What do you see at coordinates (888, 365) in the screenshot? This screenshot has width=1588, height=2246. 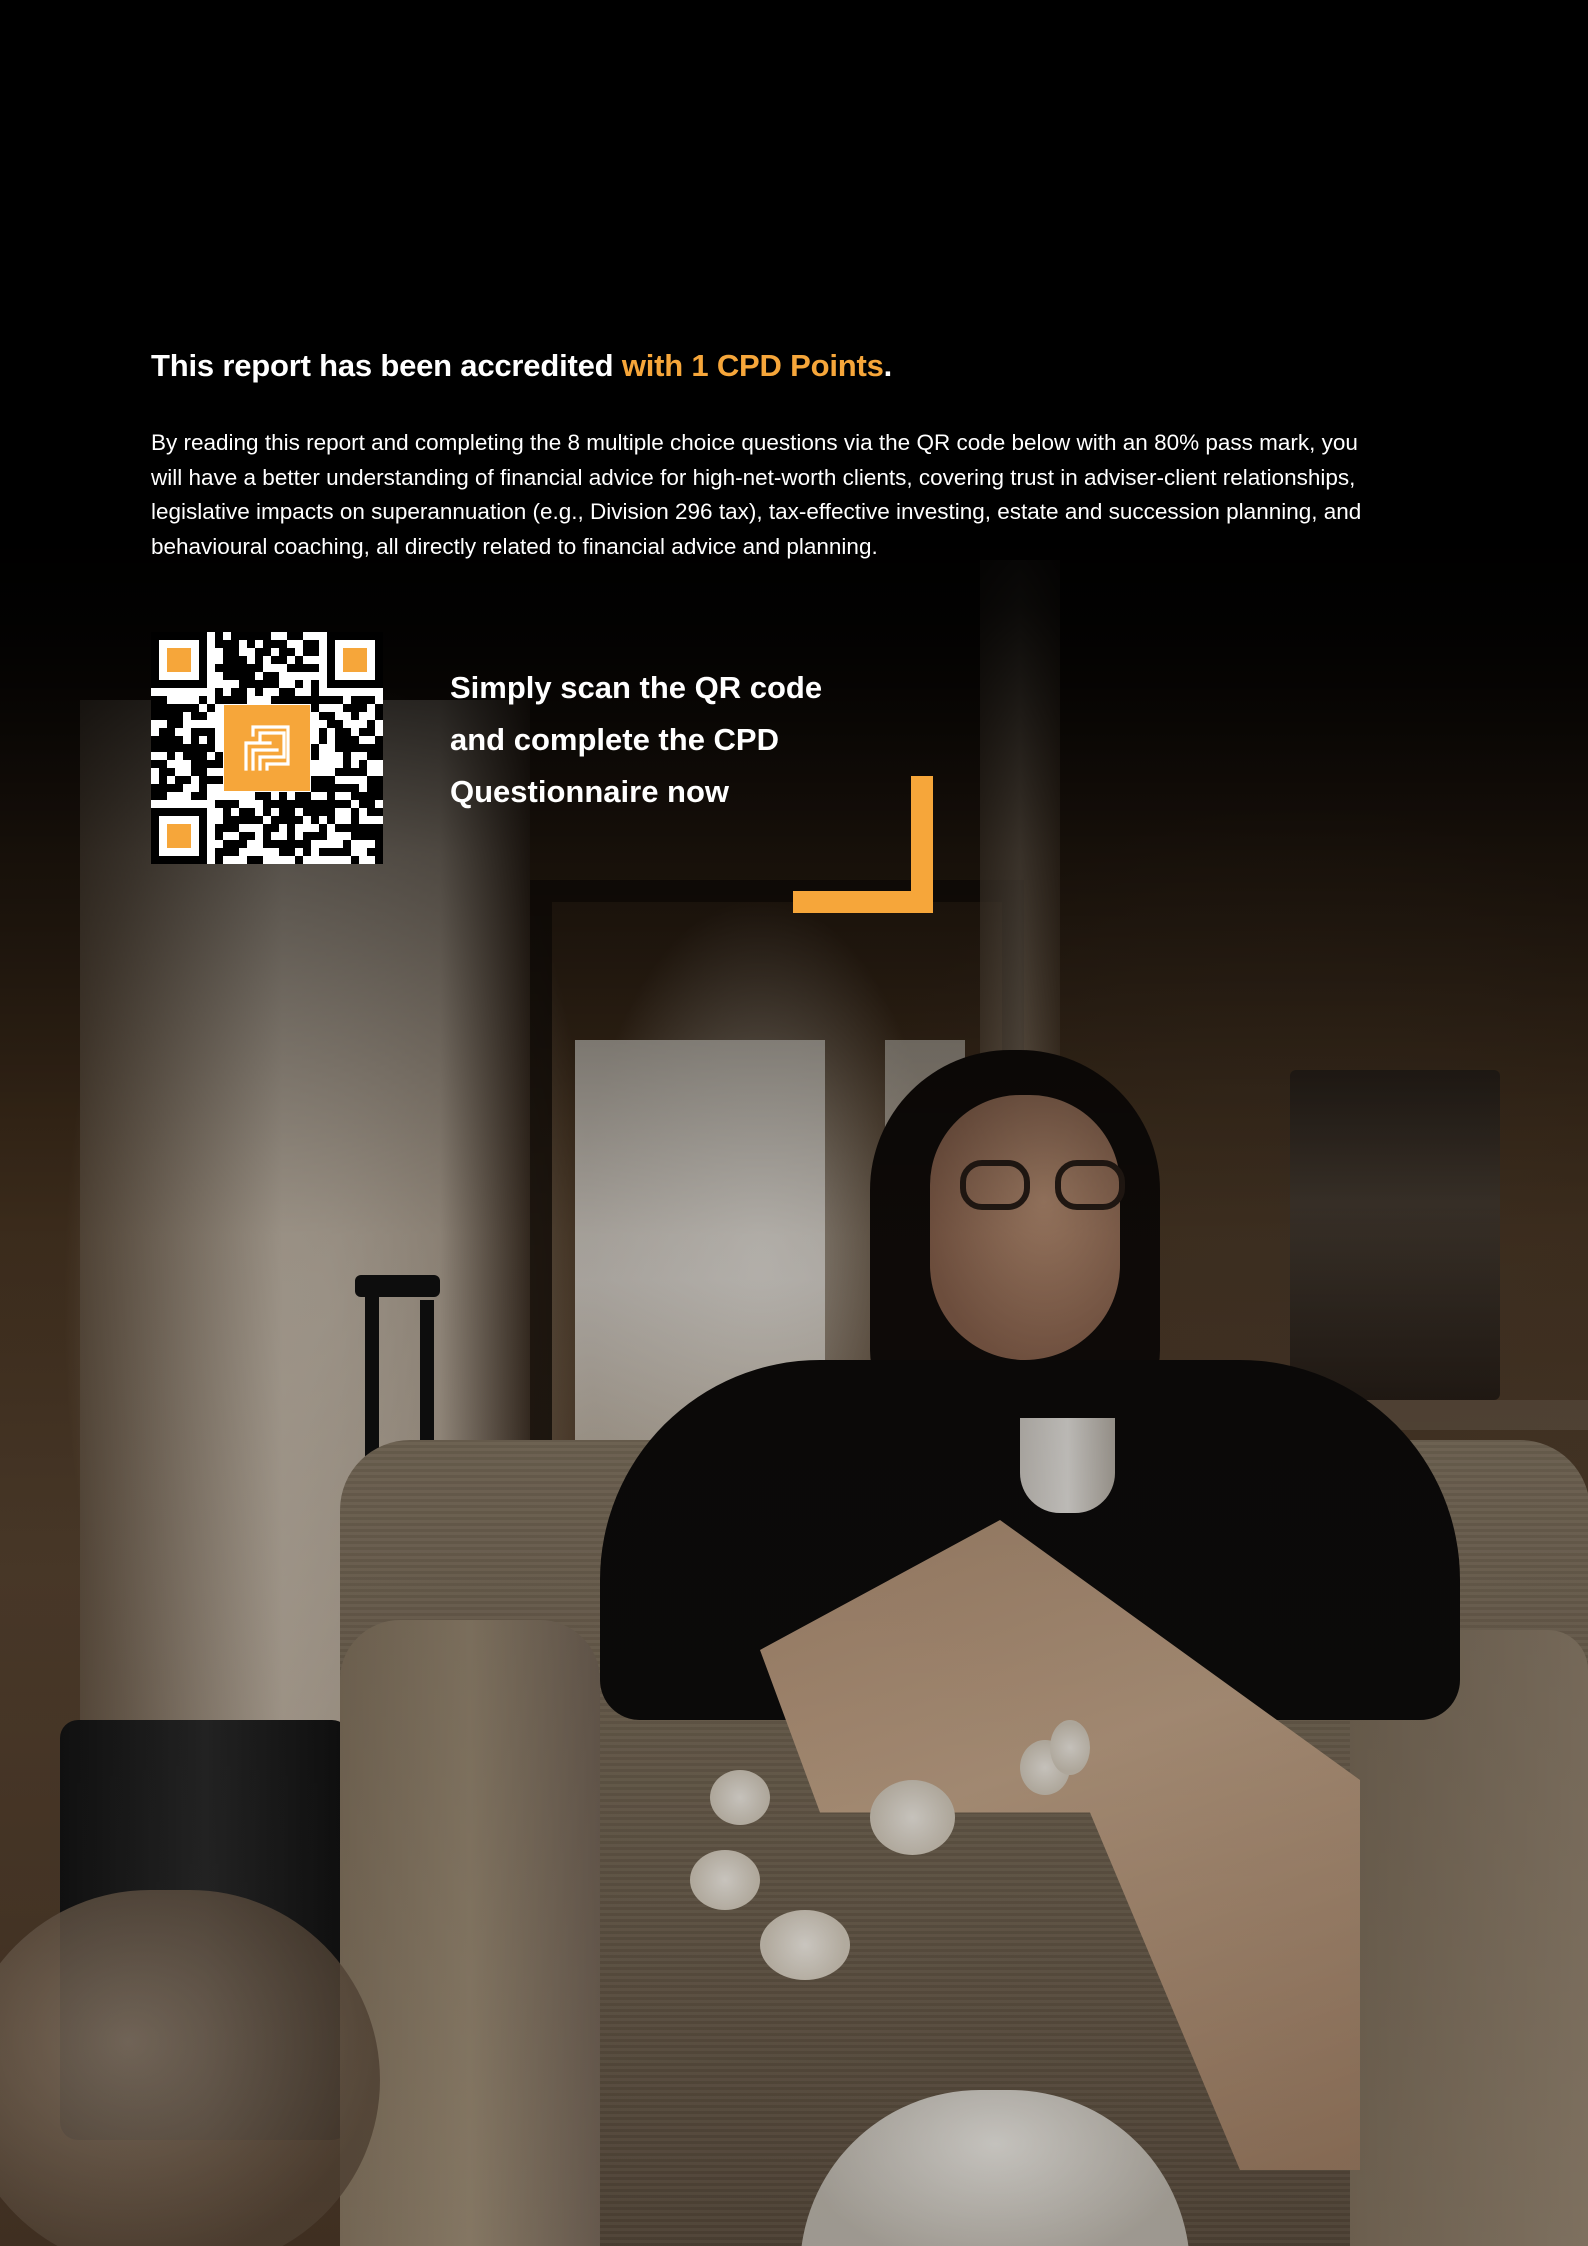 I see `heading-suffix: .` at bounding box center [888, 365].